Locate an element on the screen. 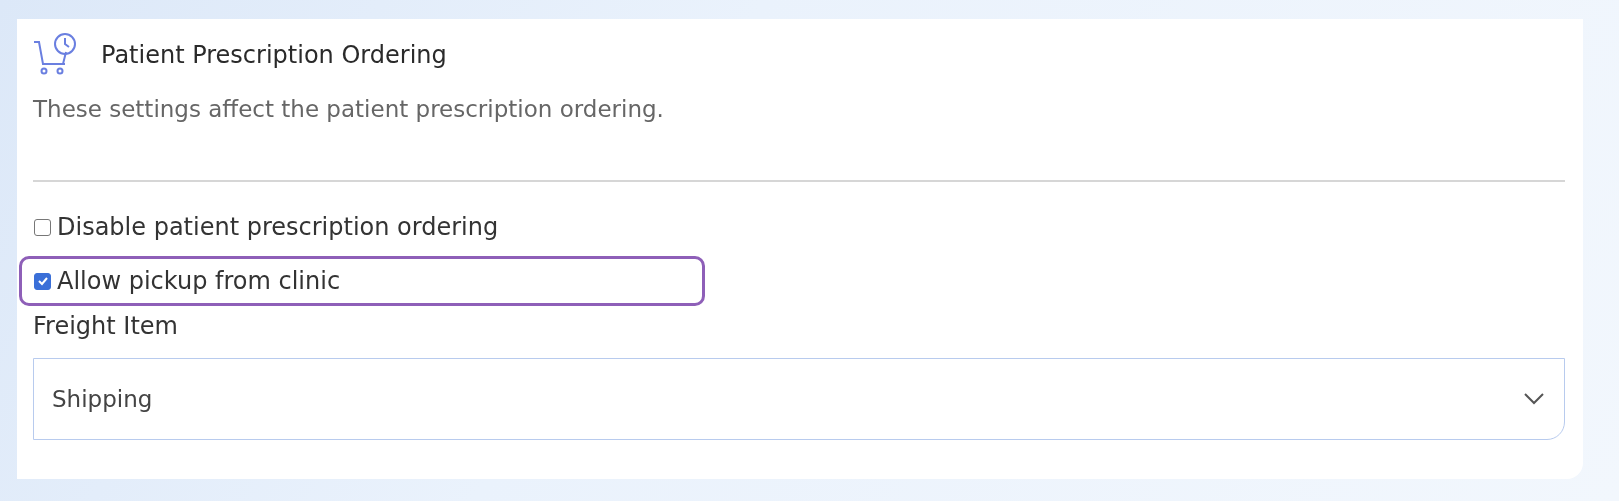  chevron-down-icon is located at coordinates (1534, 399).